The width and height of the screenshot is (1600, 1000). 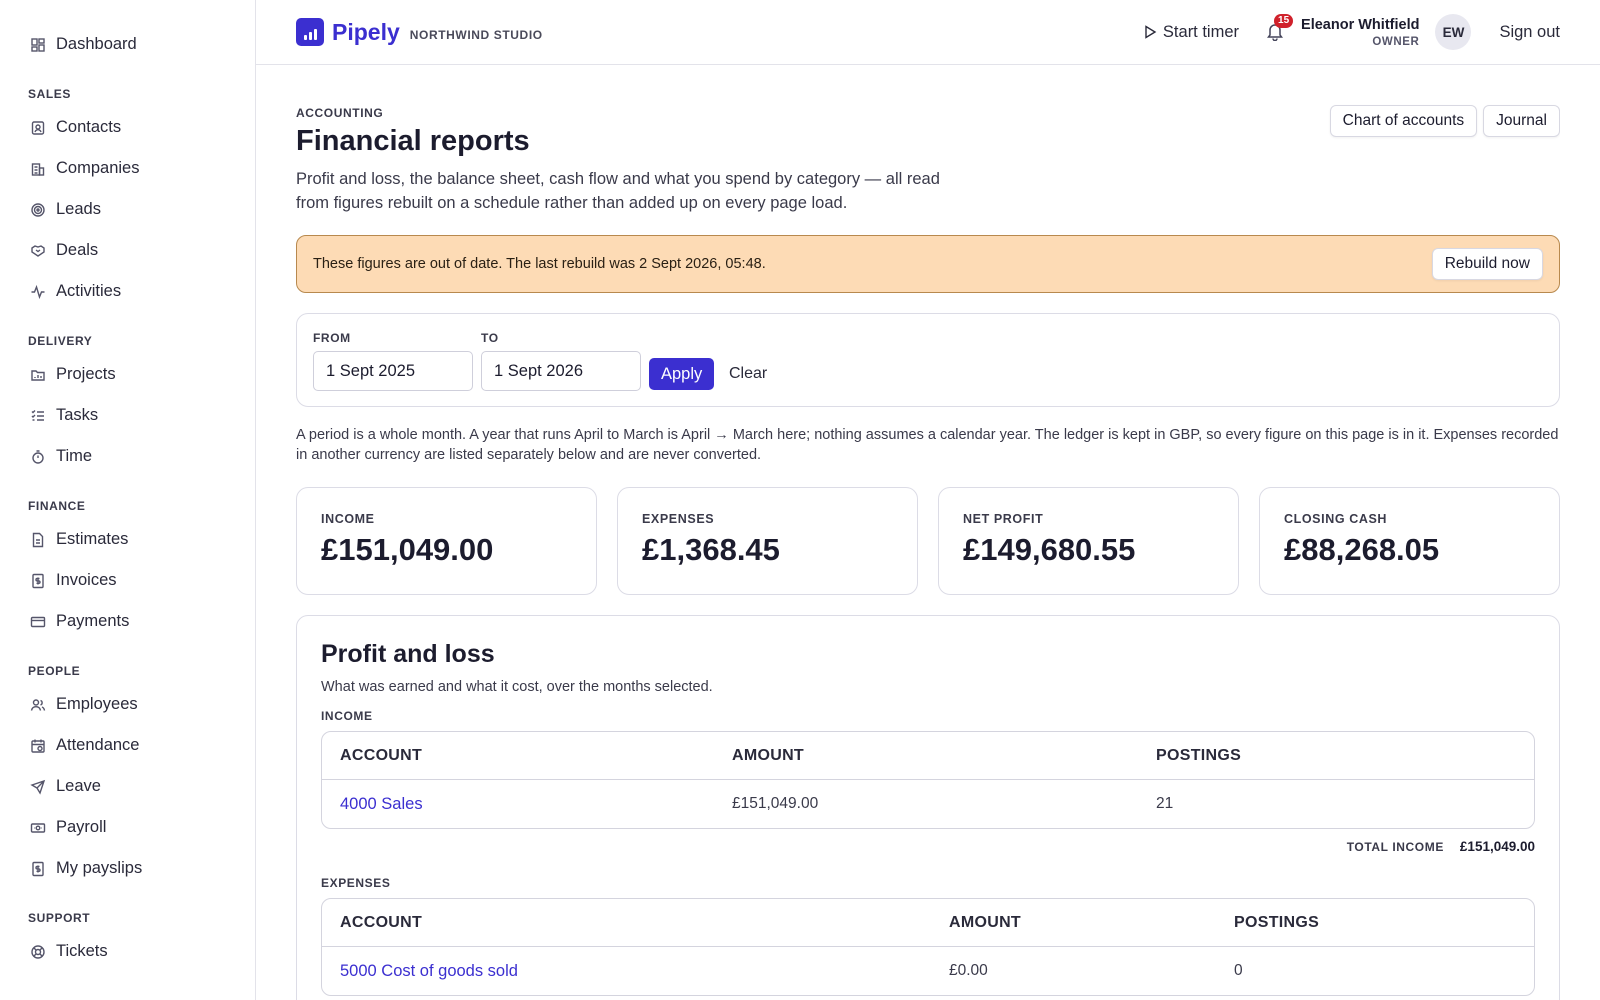 I want to click on journal-button: Journal, so click(x=1521, y=121).